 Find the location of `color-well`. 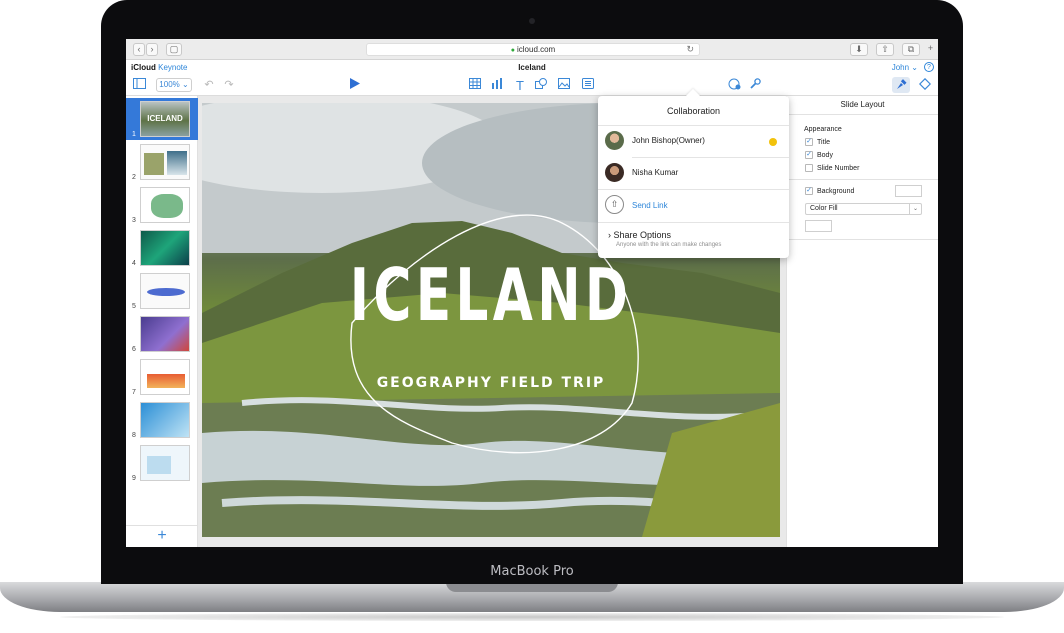

color-well is located at coordinates (818, 226).